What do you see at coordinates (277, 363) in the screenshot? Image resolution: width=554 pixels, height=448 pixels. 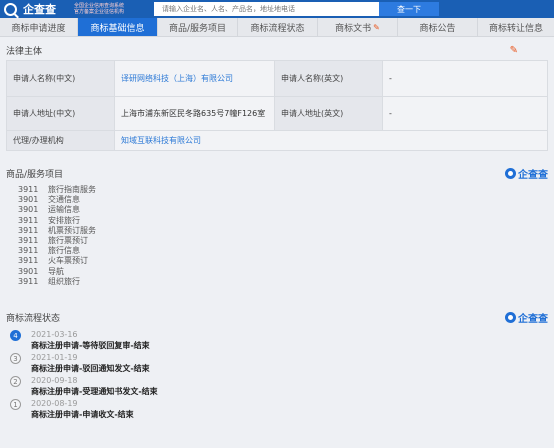 I see `timeline-item: 3 2021-01-19 商标注册申请-驳回通知发文-结束` at bounding box center [277, 363].